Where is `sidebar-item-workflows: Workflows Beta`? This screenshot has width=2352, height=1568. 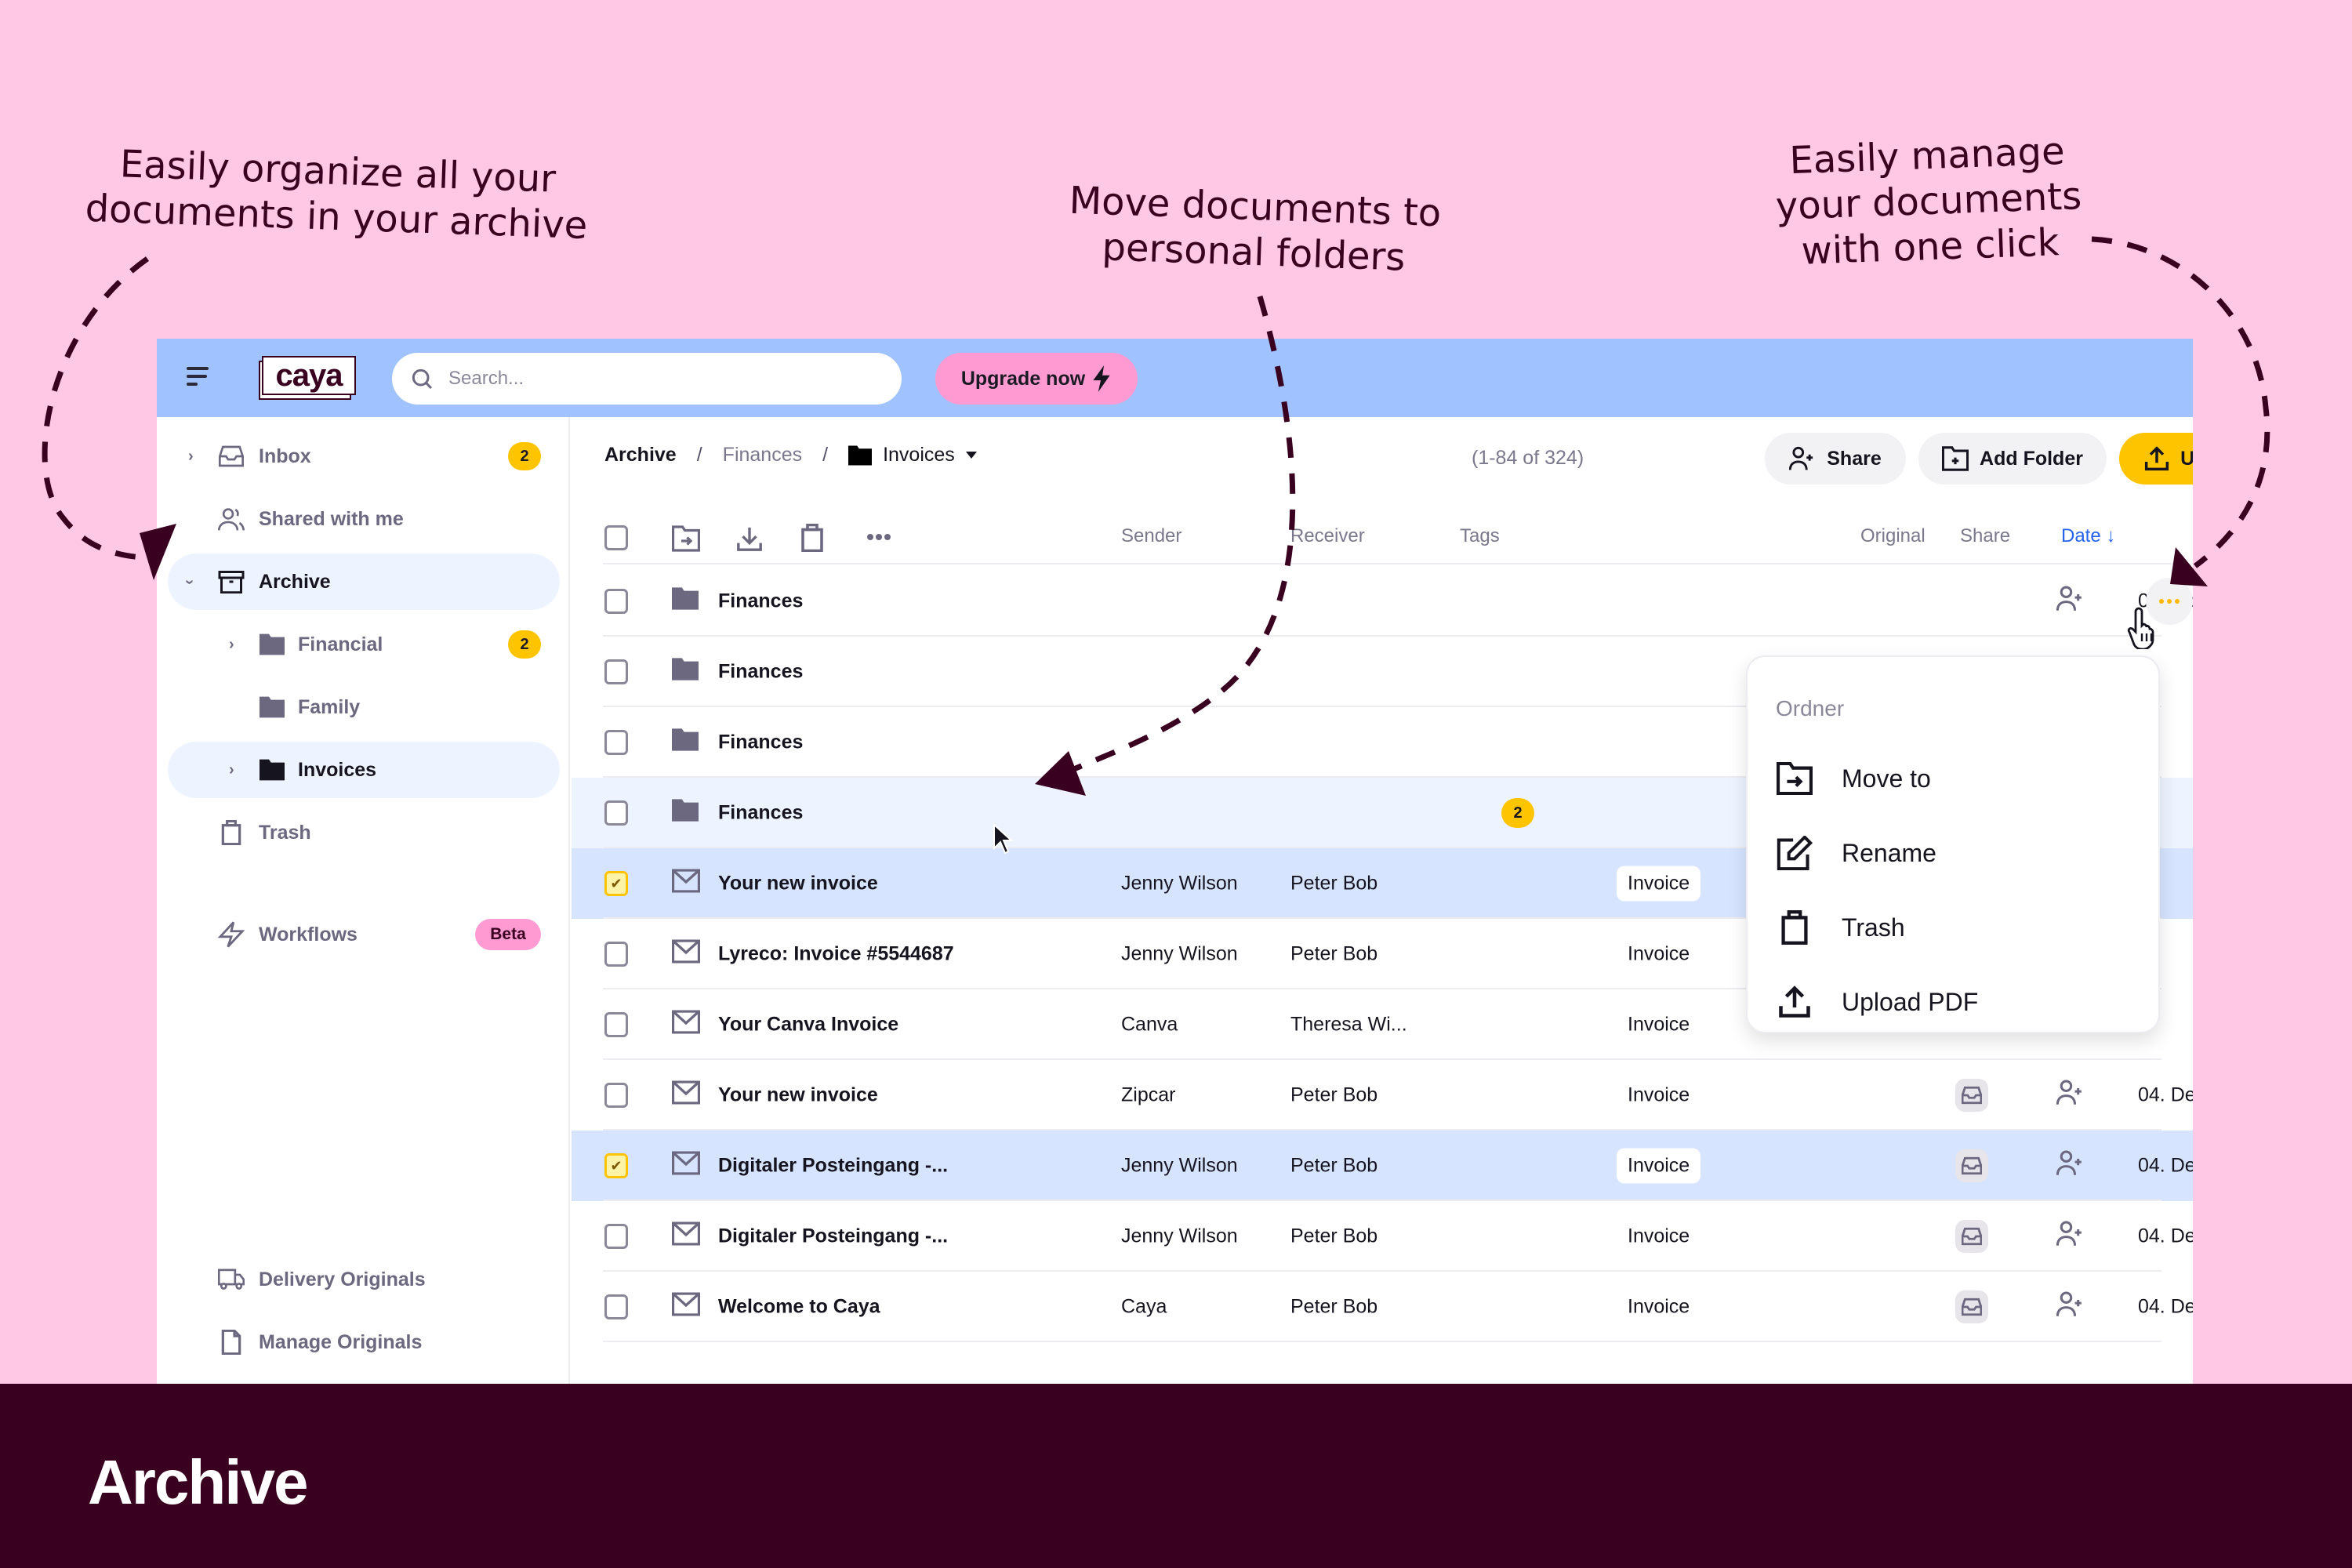
sidebar-item-workflows: Workflows Beta is located at coordinates (364, 935).